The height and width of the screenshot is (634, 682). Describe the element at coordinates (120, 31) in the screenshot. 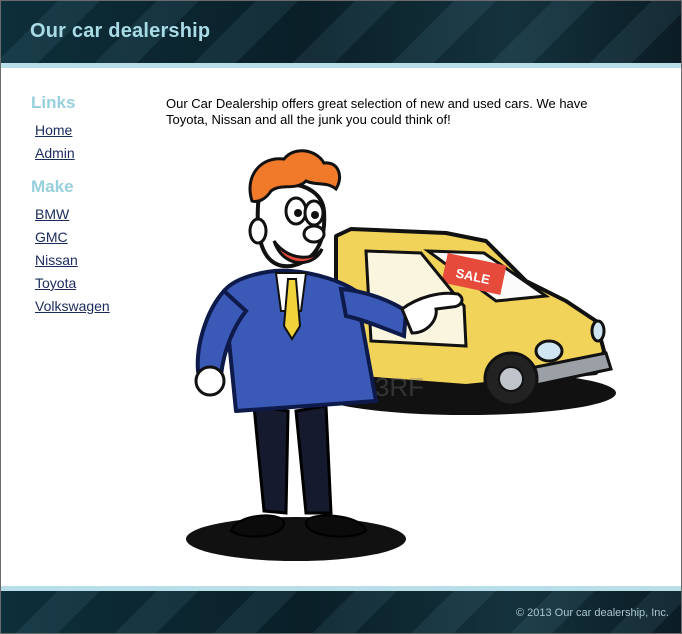

I see `site-title: Our car dealership` at that location.